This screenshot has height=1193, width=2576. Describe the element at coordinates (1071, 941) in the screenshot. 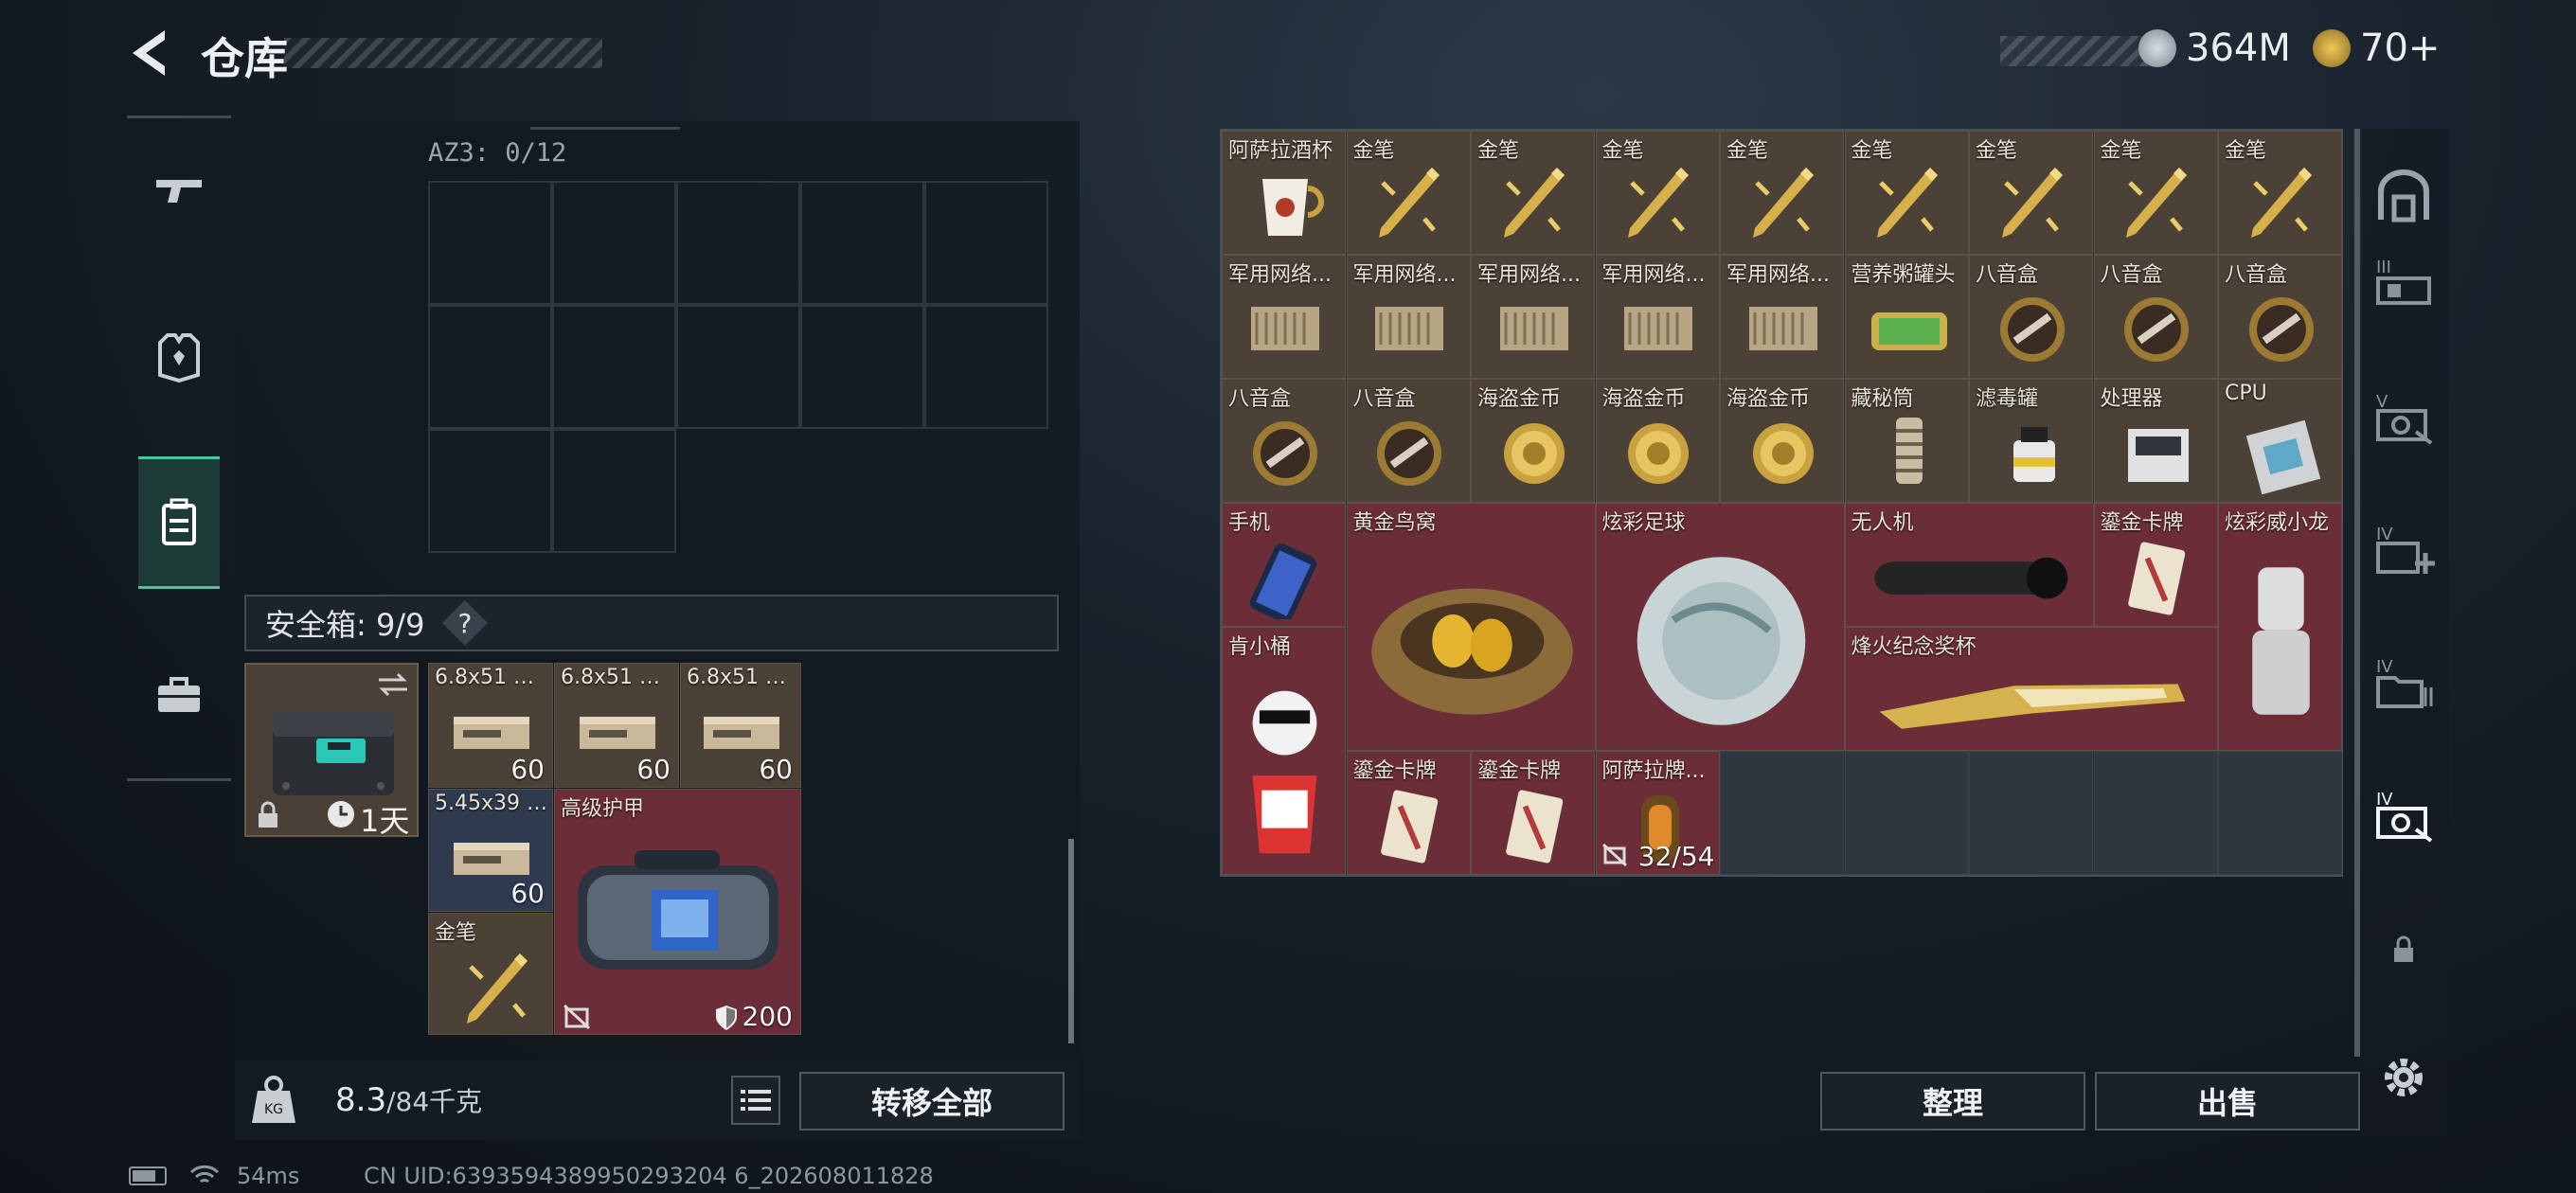

I see `left-scrollbar` at that location.